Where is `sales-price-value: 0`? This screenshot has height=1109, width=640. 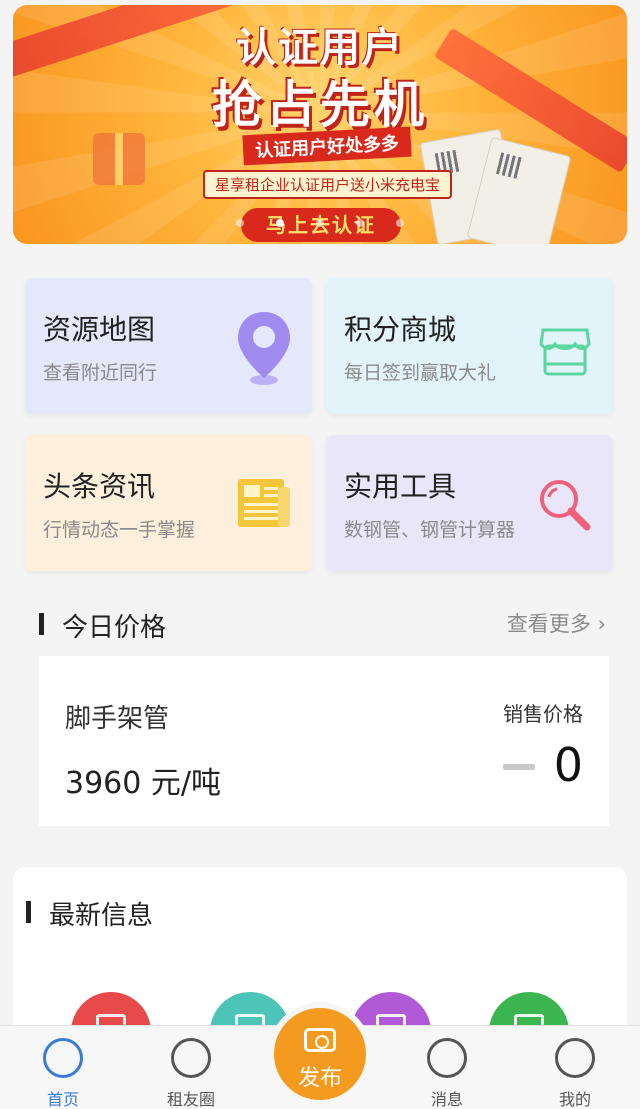
sales-price-value: 0 is located at coordinates (568, 765).